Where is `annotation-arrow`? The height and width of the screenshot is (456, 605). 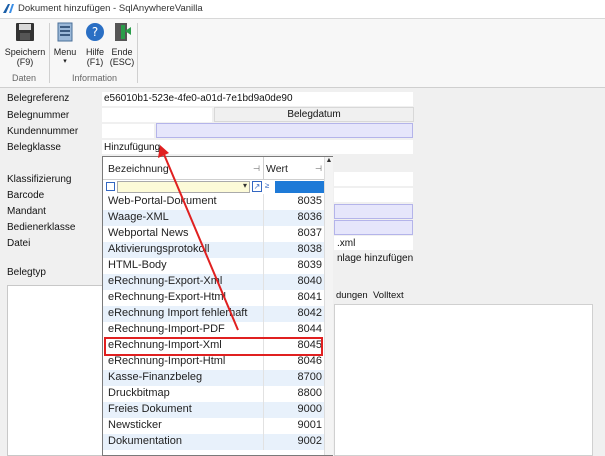 annotation-arrow is located at coordinates (198, 238).